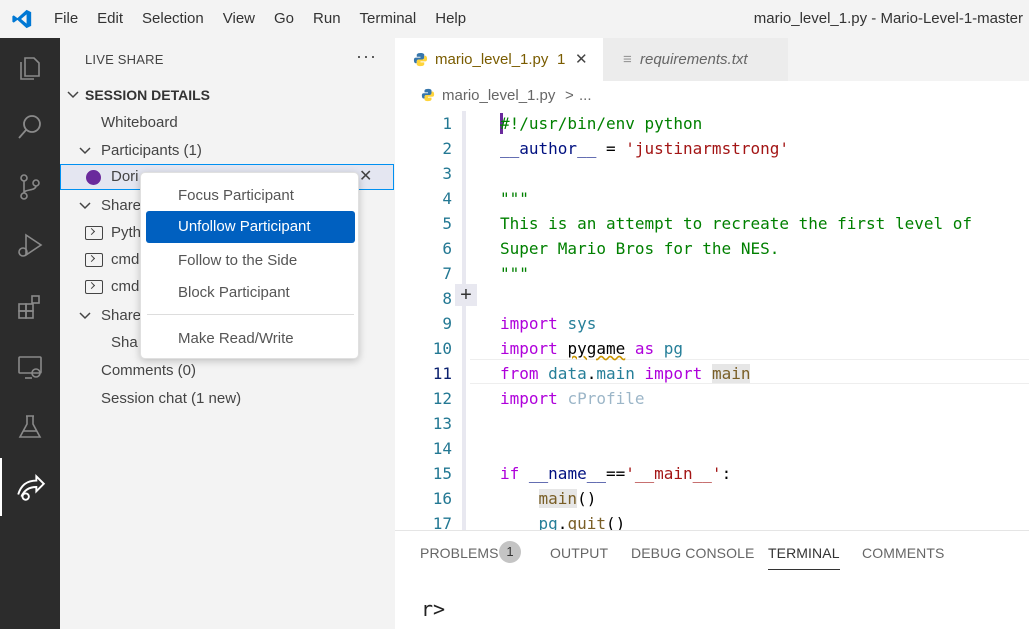  Describe the element at coordinates (227, 371) in the screenshot. I see `sidebar-item-comments: Comments (0)` at that location.